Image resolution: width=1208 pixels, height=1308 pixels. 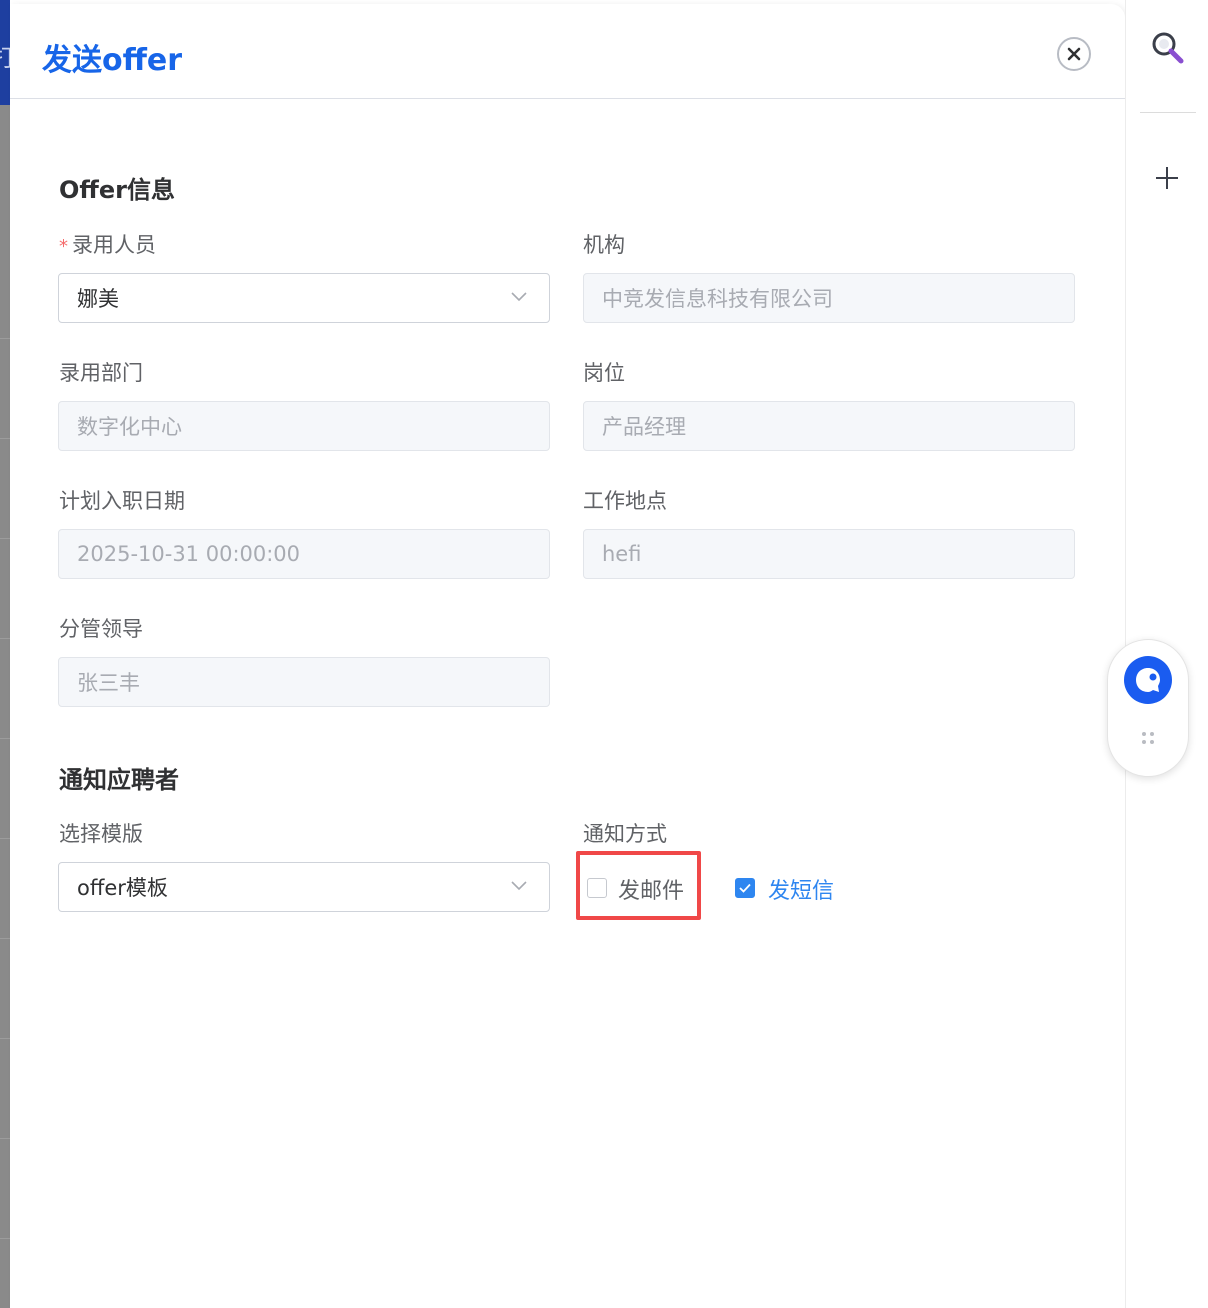 What do you see at coordinates (304, 426) in the screenshot?
I see `department-field: 数字化中心` at bounding box center [304, 426].